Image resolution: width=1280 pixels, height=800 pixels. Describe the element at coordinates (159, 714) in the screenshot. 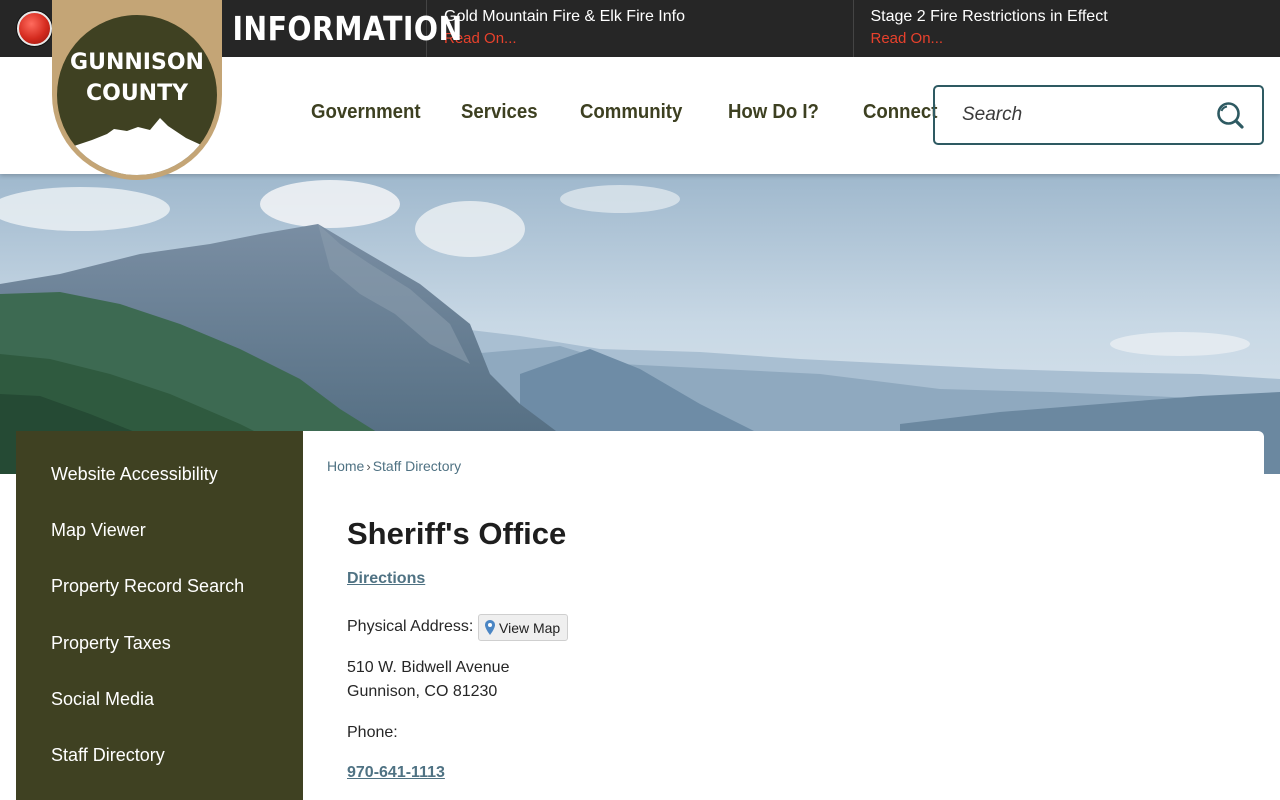

I see `sidenav-item-social-media: Social Media` at that location.